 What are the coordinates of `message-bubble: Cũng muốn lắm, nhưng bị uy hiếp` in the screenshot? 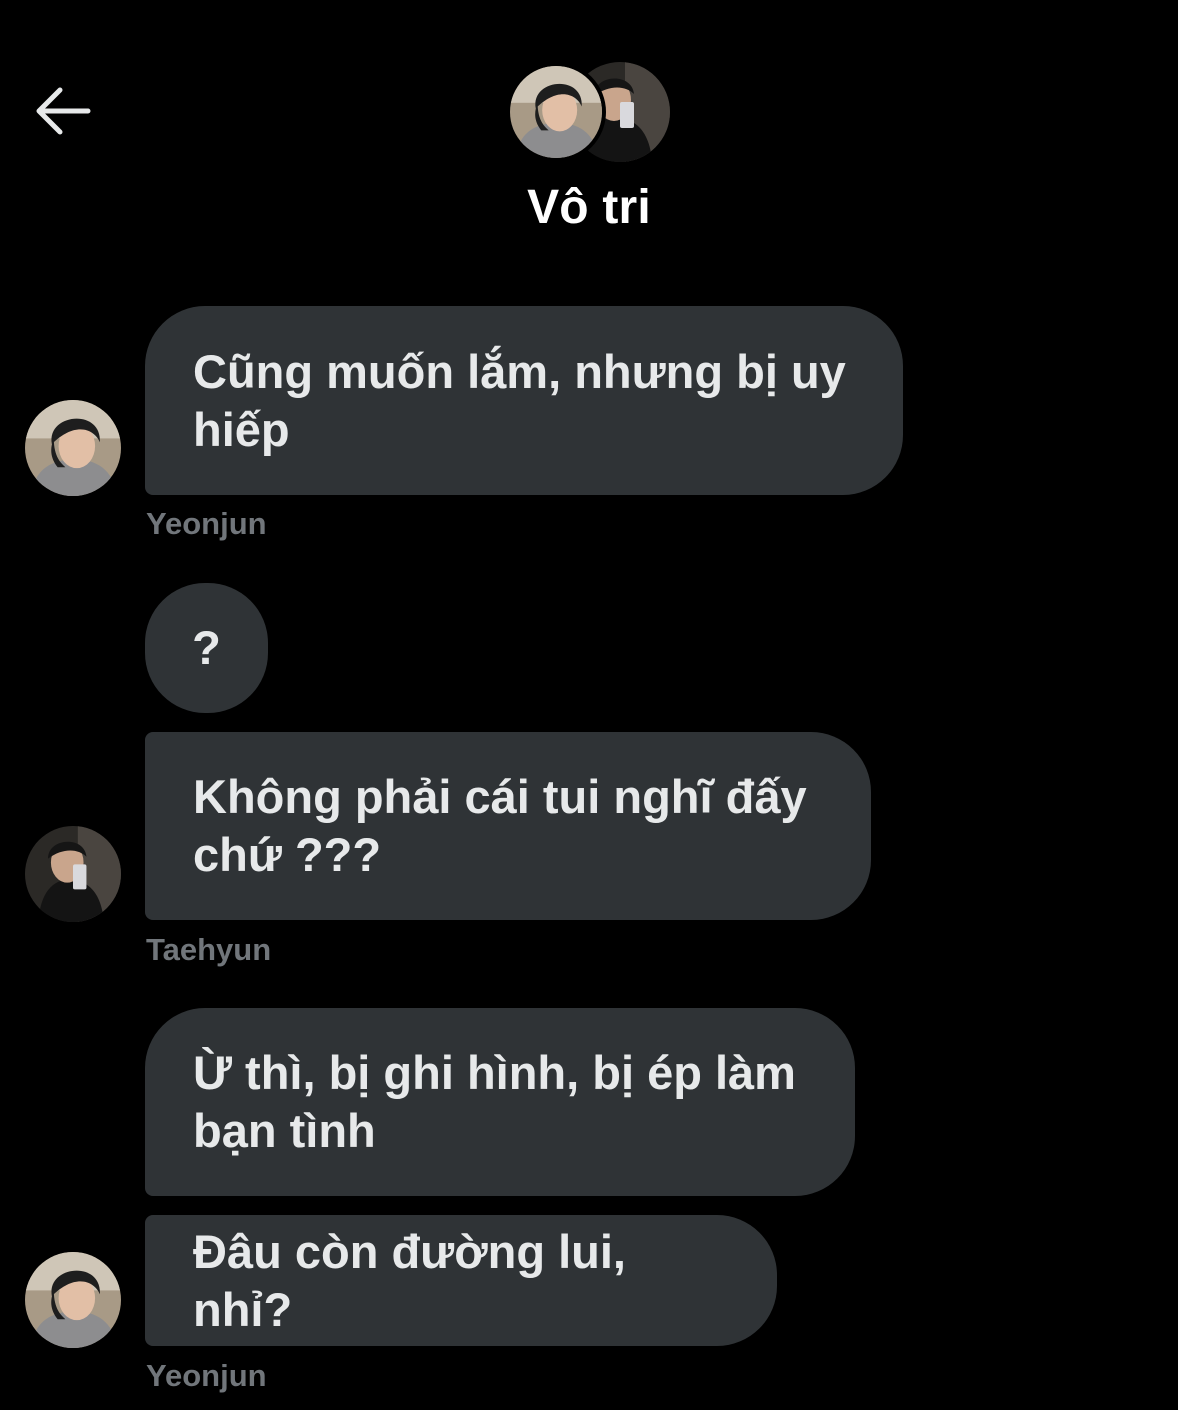 It's located at (524, 400).